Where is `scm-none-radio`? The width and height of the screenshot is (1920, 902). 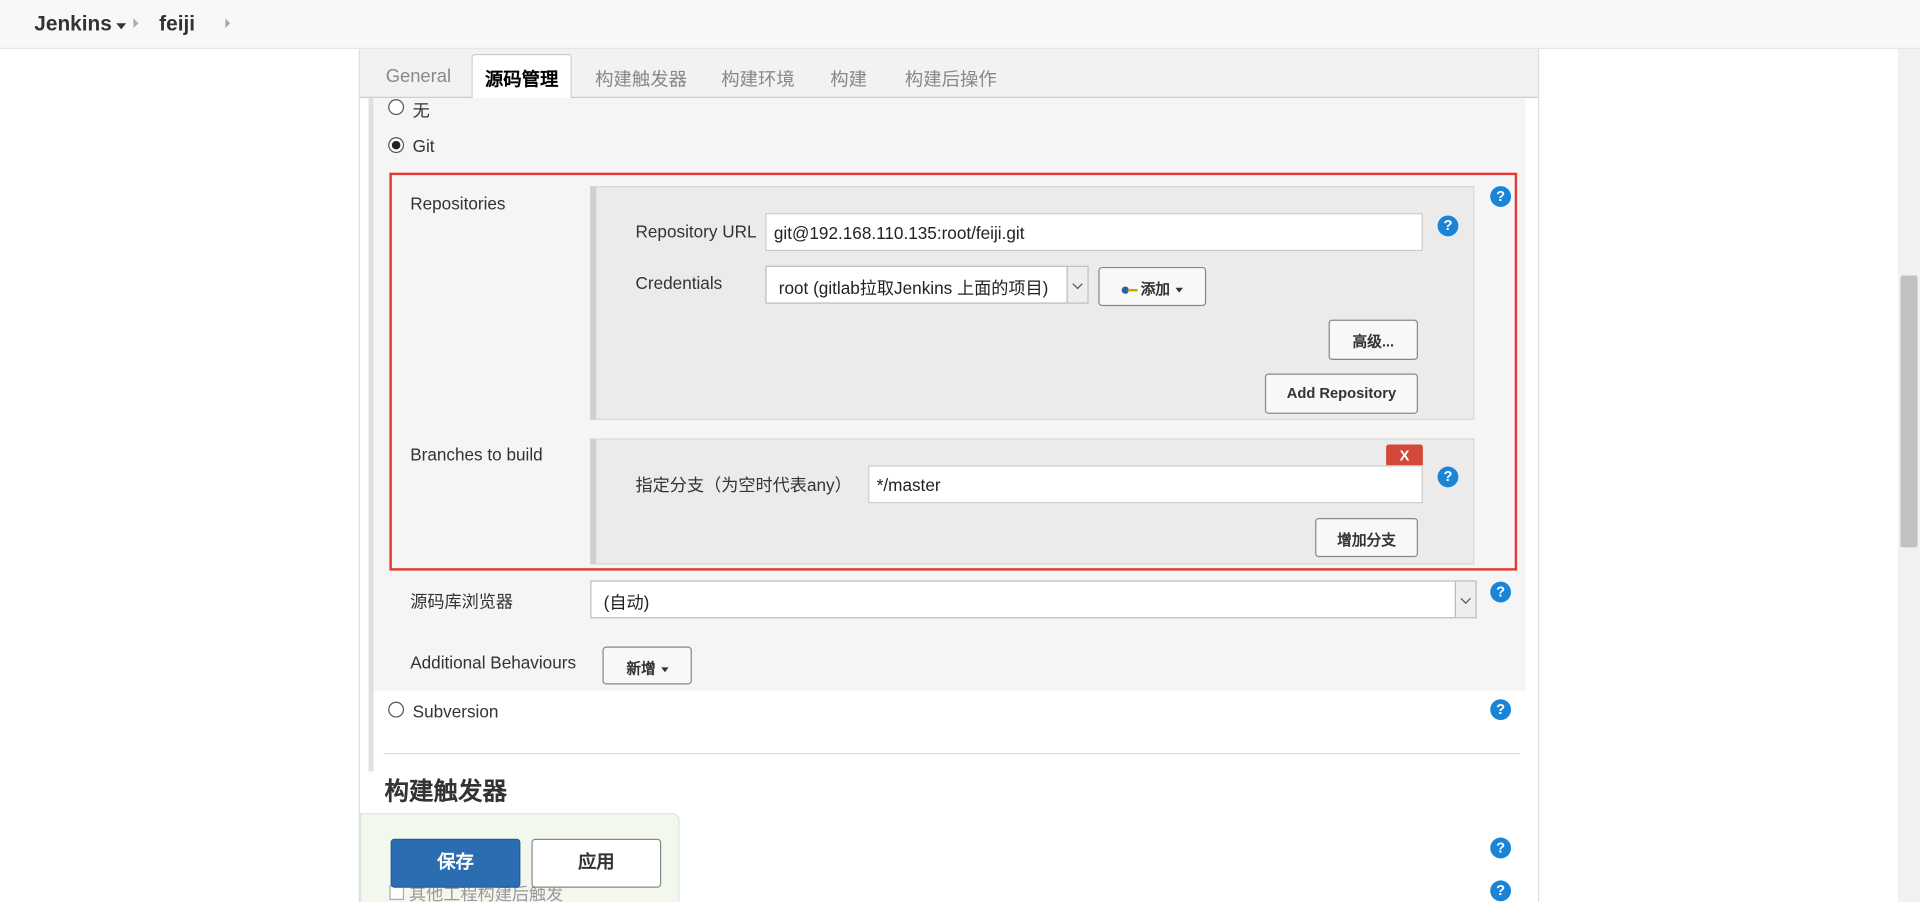
scm-none-radio is located at coordinates (396, 107).